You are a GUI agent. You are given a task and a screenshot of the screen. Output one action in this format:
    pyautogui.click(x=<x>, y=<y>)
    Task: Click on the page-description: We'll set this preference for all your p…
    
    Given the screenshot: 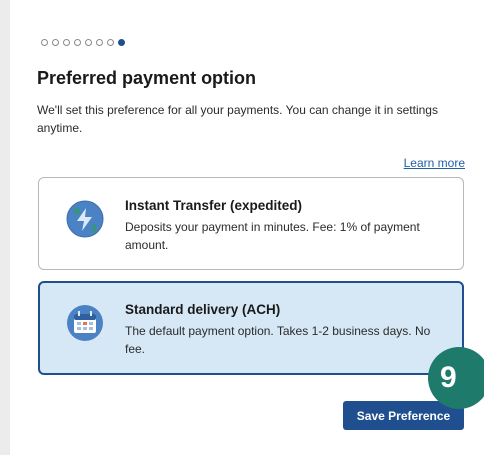 What is the action you would take?
    pyautogui.click(x=237, y=119)
    